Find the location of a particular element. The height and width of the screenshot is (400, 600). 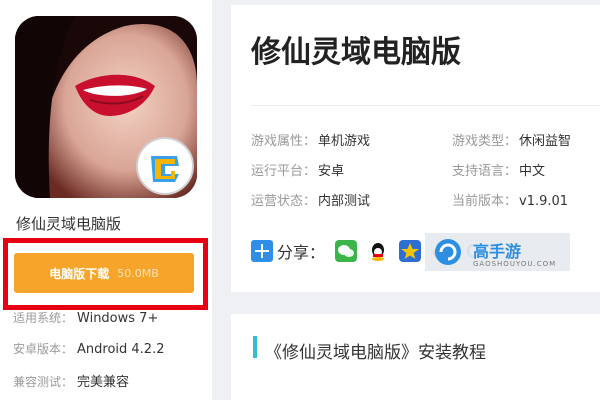

attr-key: 运行平台： is located at coordinates (284, 171).